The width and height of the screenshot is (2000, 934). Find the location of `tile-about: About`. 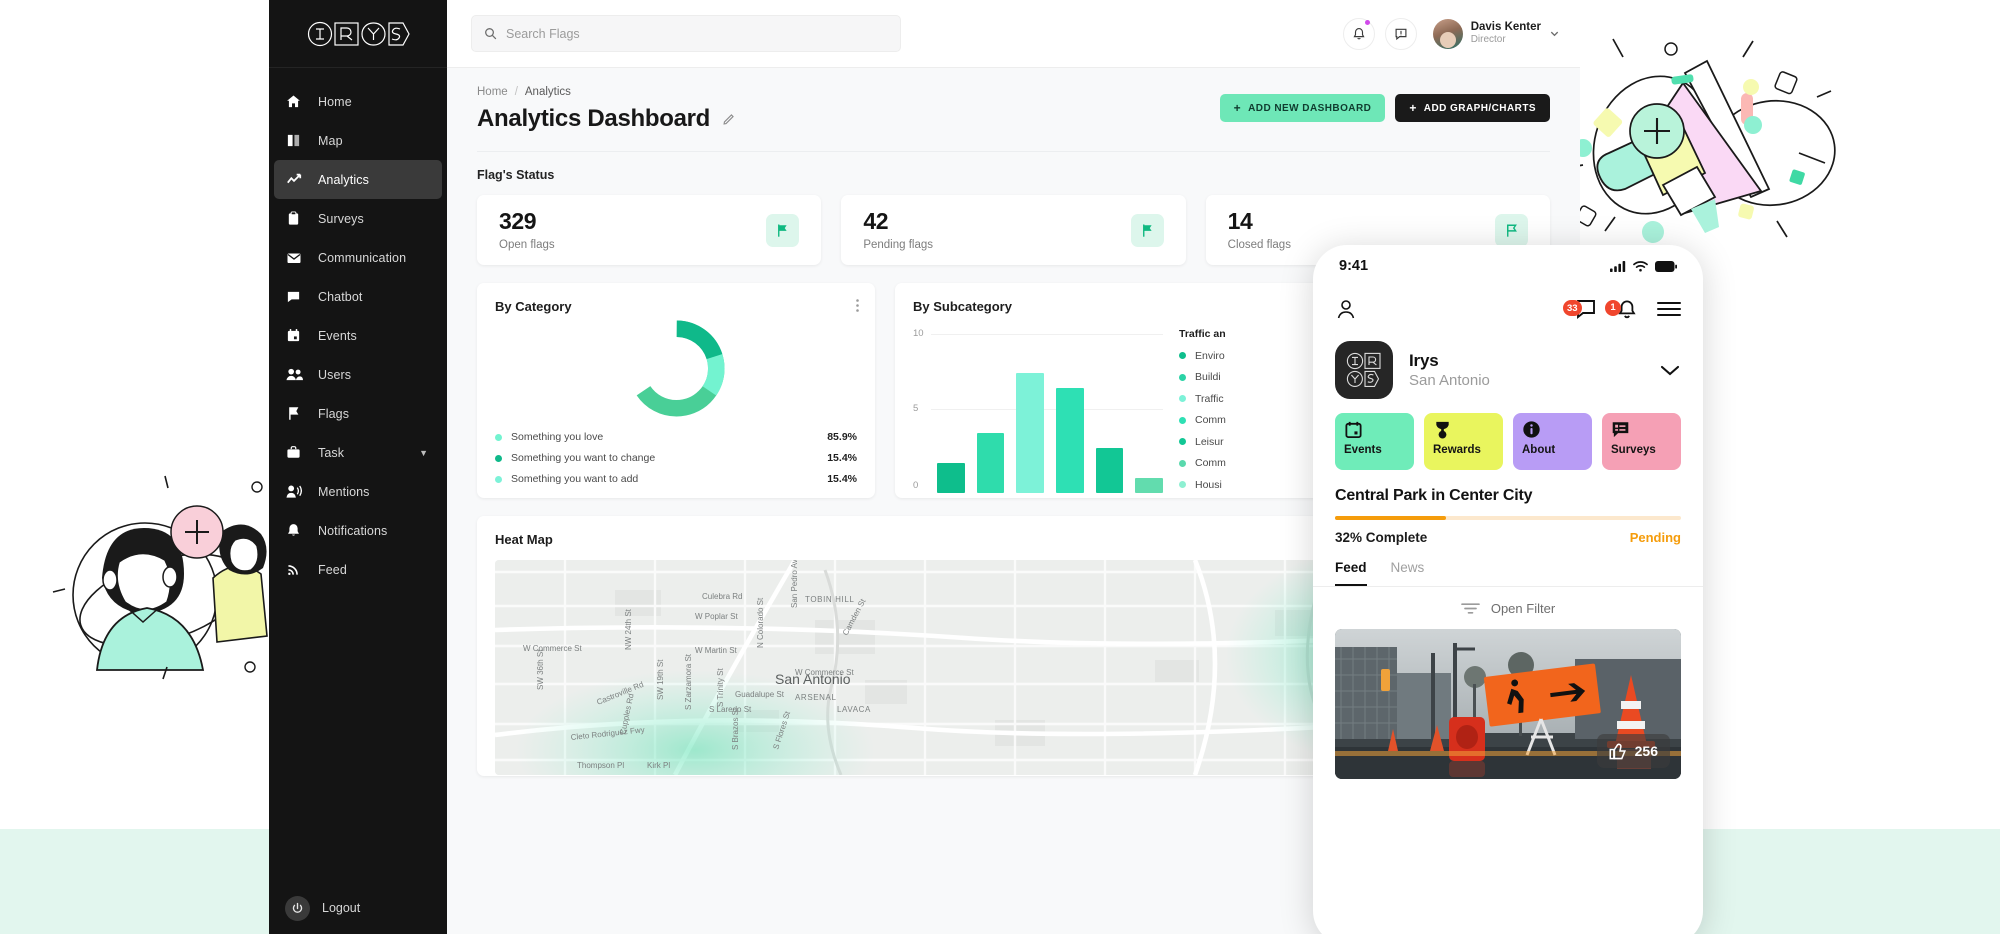

tile-about: About is located at coordinates (1552, 441).